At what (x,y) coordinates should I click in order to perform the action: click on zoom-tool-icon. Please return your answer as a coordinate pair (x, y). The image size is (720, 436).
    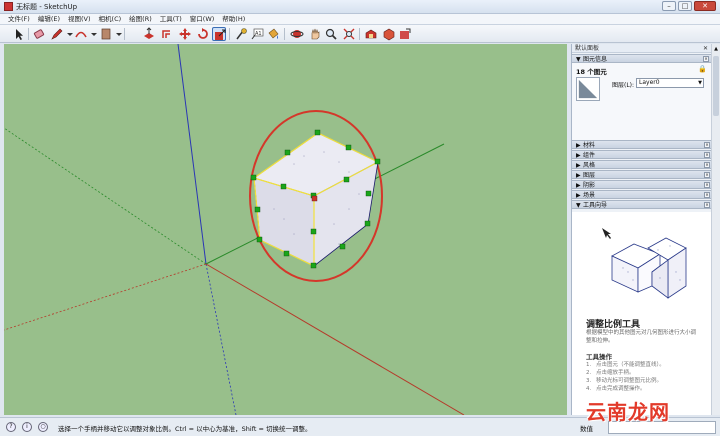
    Looking at the image, I should click on (331, 34).